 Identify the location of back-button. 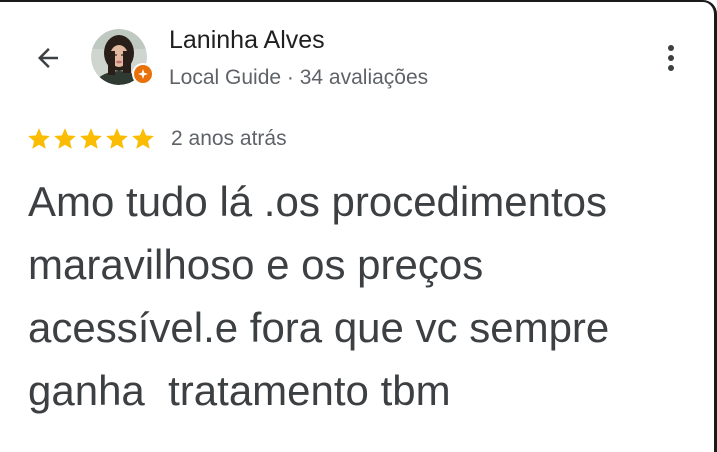
(48, 58).